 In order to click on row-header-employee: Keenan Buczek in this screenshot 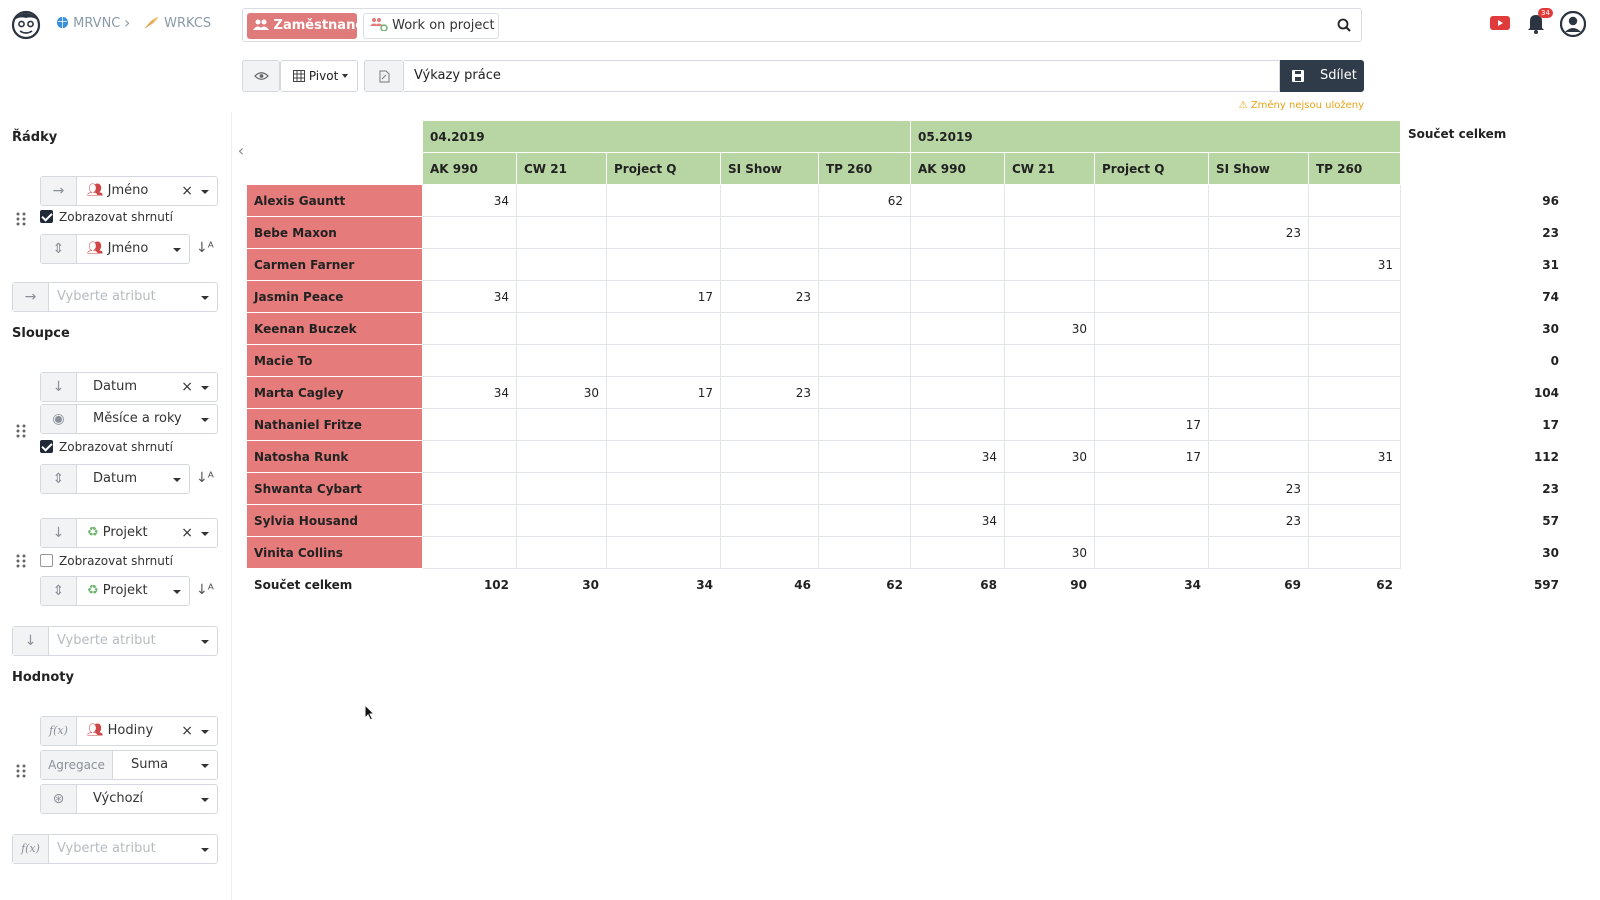, I will do `click(334, 328)`.